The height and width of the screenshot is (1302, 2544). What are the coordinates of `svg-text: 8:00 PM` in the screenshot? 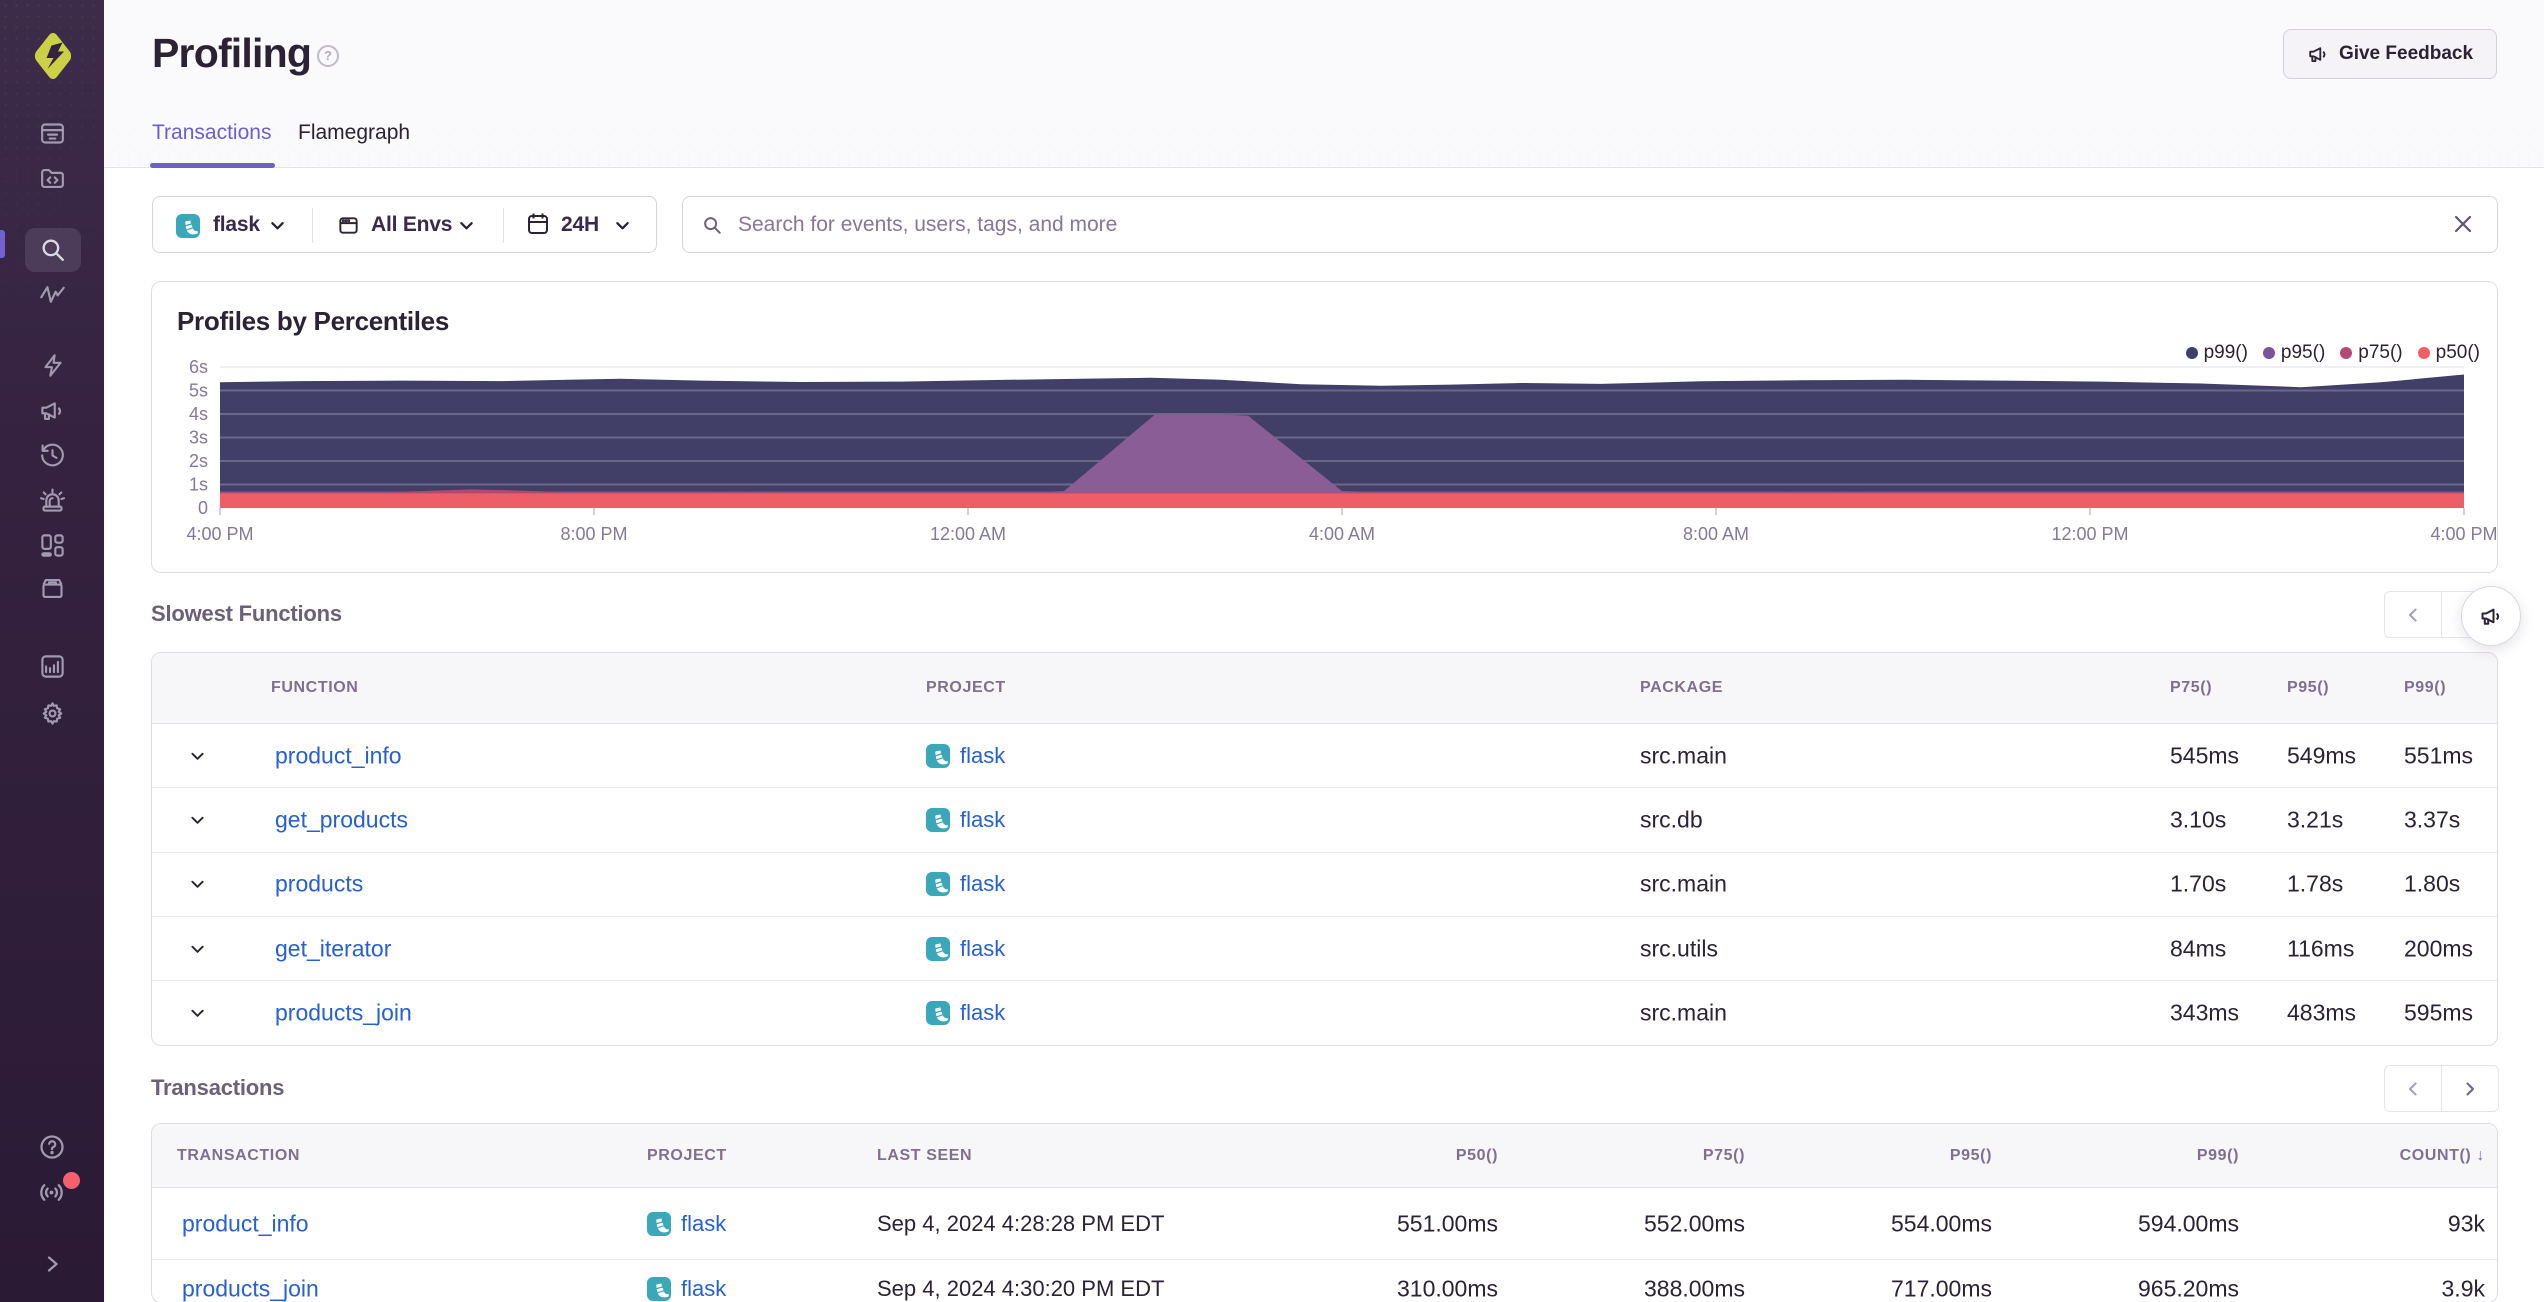 It's located at (593, 534).